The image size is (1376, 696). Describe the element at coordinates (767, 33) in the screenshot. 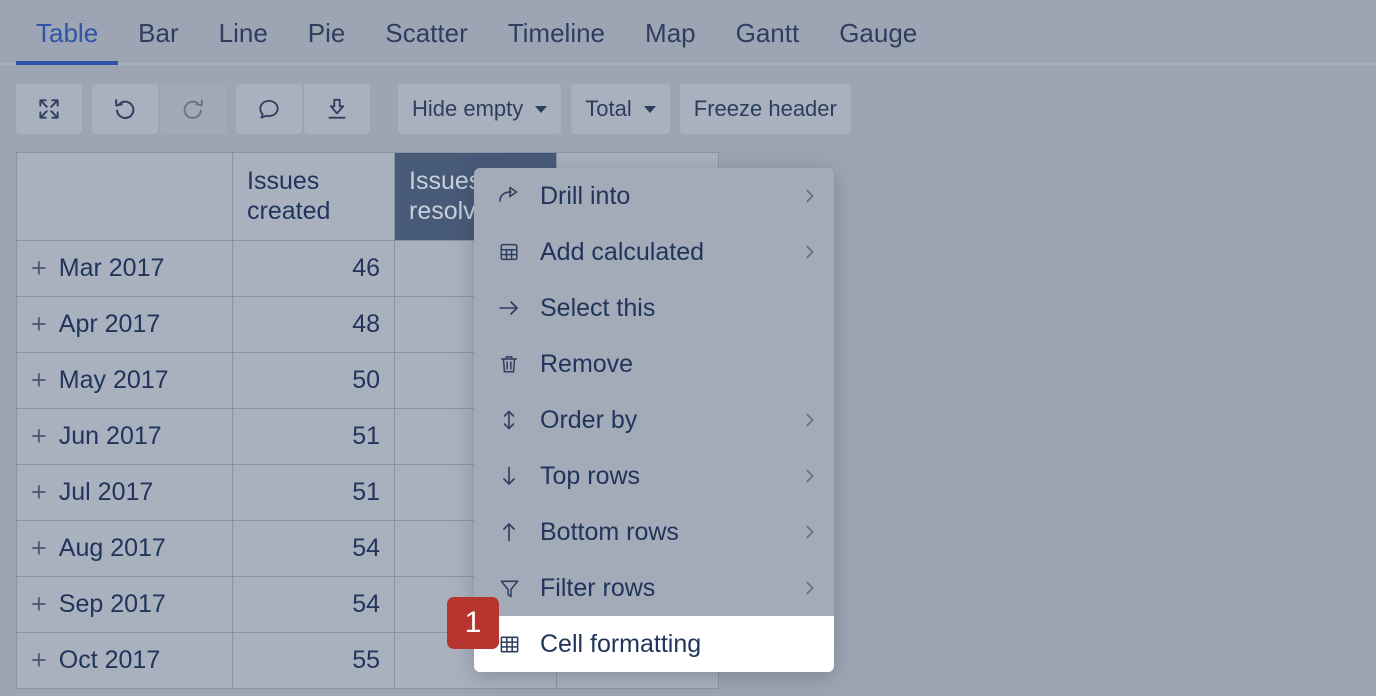

I see `tab-label: Gantt` at that location.